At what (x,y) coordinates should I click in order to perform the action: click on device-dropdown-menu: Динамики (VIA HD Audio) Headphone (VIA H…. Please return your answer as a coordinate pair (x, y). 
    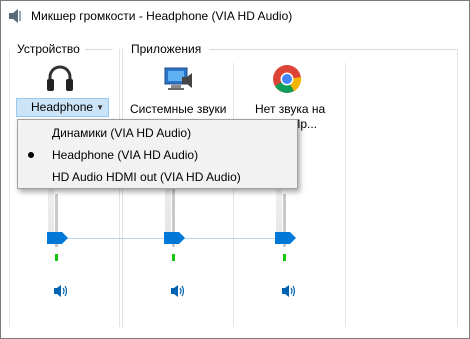
    Looking at the image, I should click on (157, 154).